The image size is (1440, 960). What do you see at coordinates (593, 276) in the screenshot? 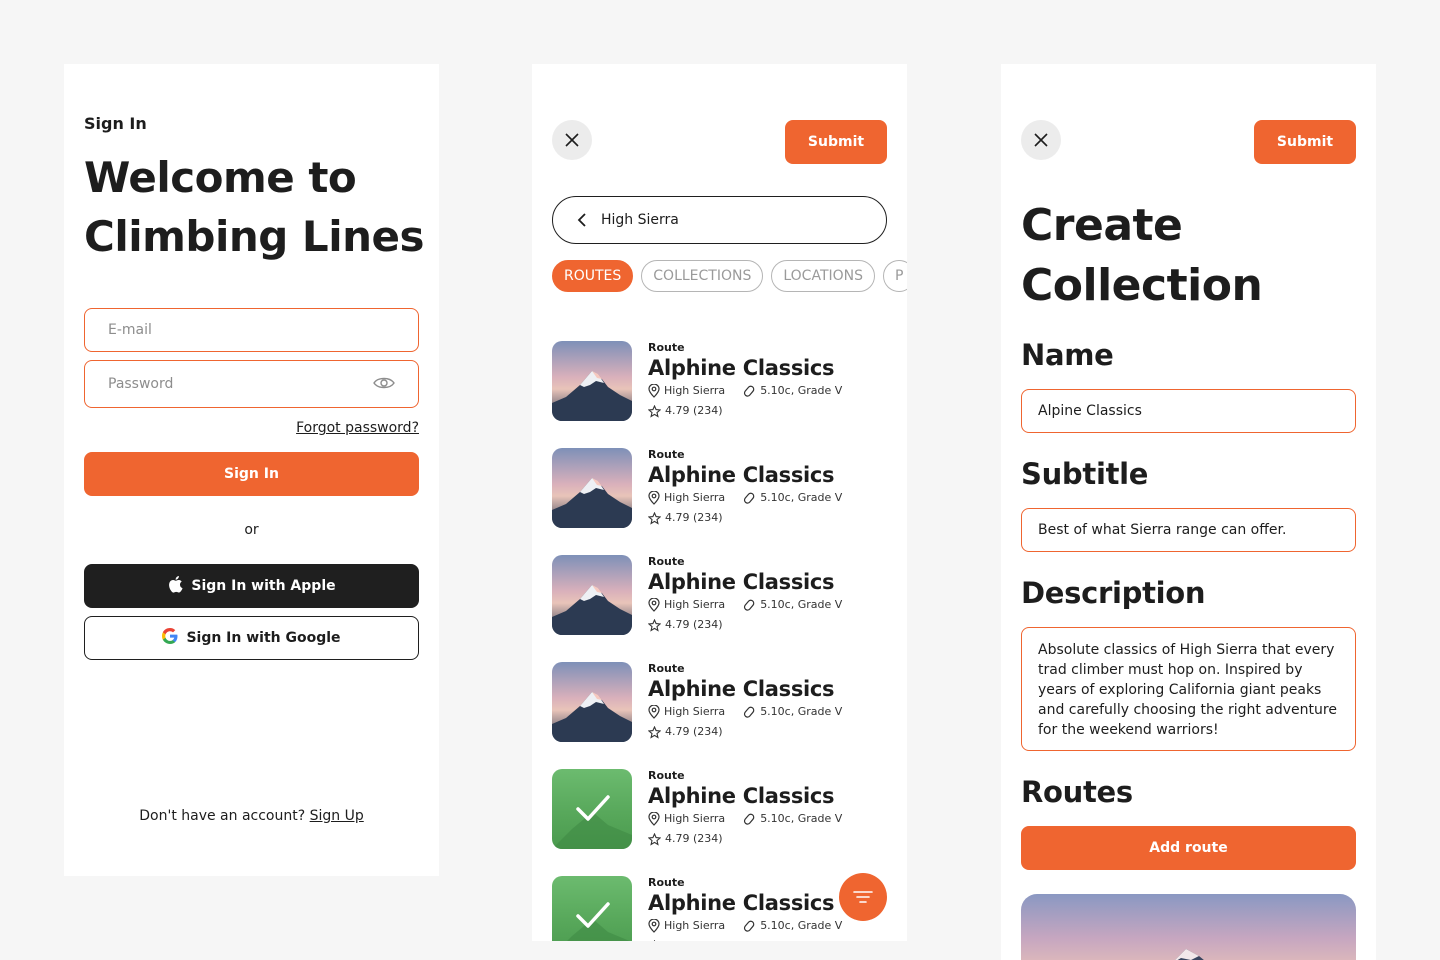
I see `tab-routes: ROUTES` at bounding box center [593, 276].